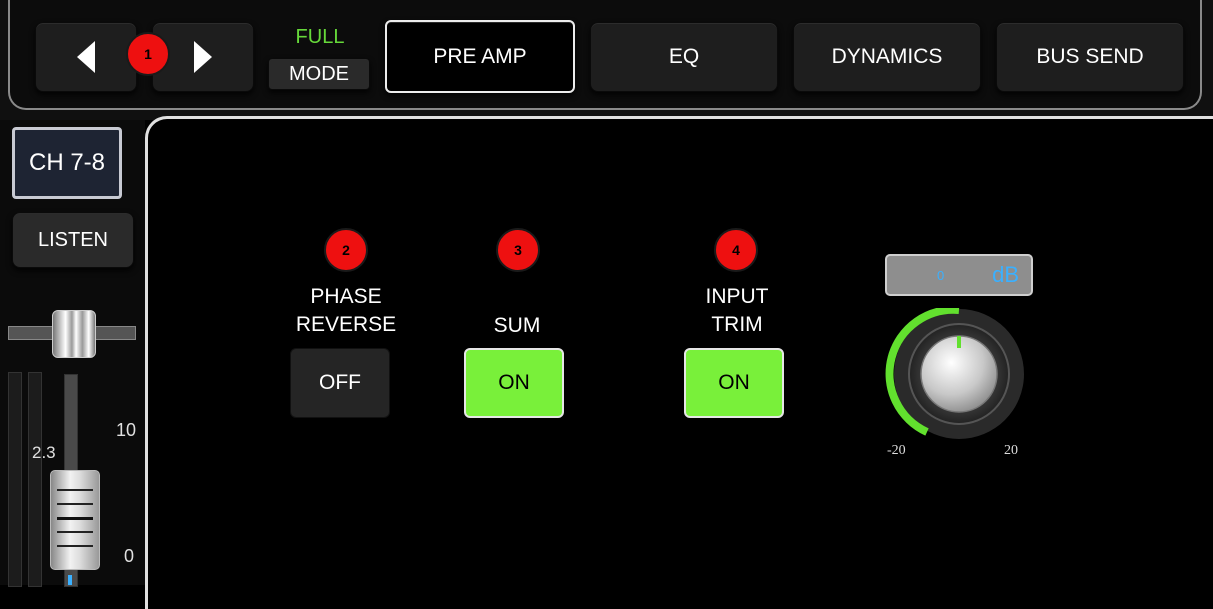 Image resolution: width=1213 pixels, height=609 pixels. I want to click on channel-select-button: CH 7-8, so click(67, 163).